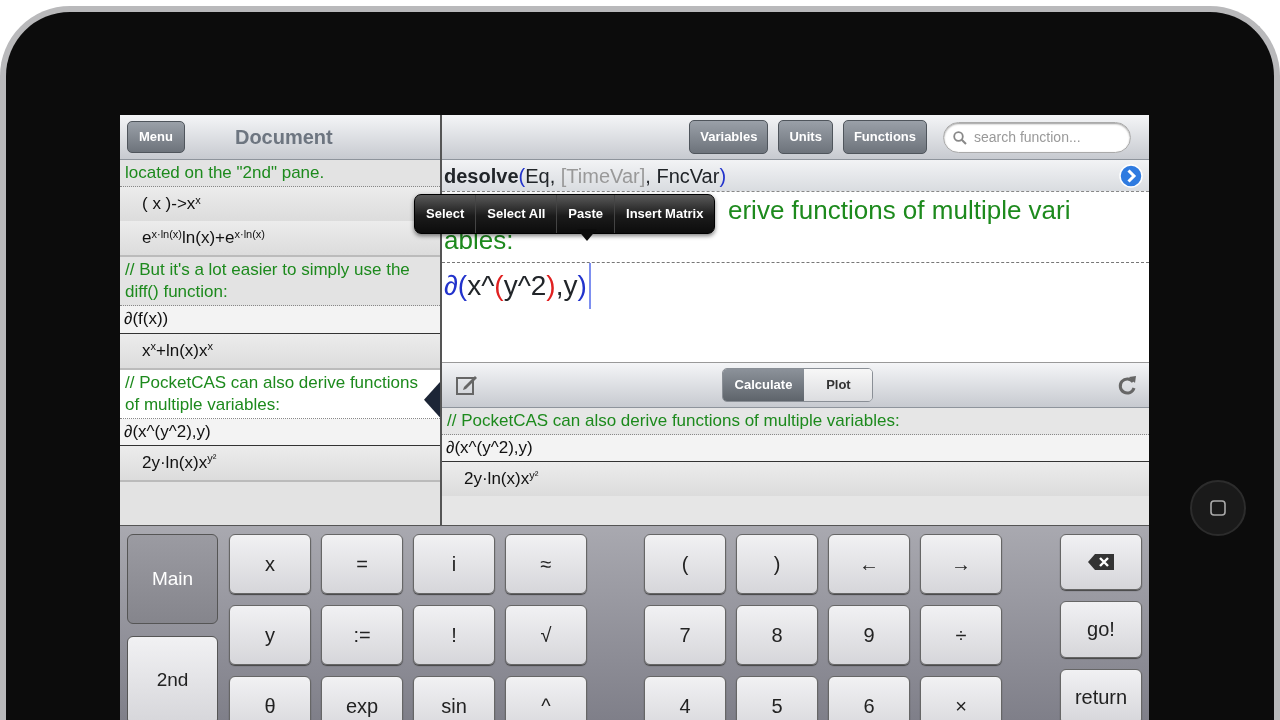 The width and height of the screenshot is (1280, 720). Describe the element at coordinates (777, 698) in the screenshot. I see `key: 5` at that location.